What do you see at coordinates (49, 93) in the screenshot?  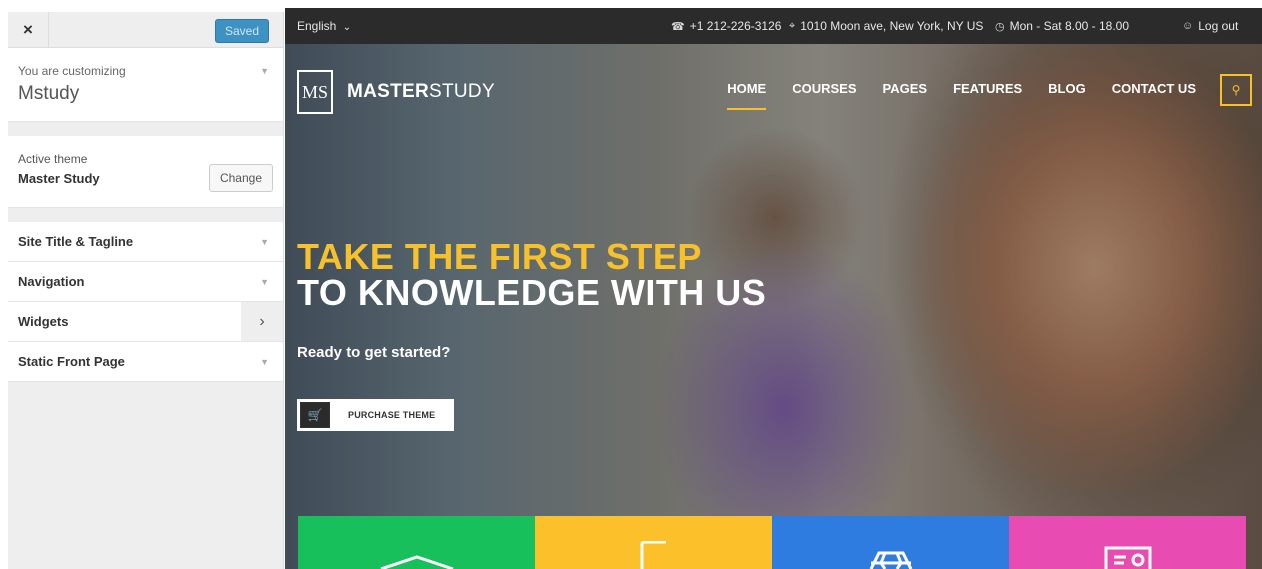 I see `site-name: Mstudy` at bounding box center [49, 93].